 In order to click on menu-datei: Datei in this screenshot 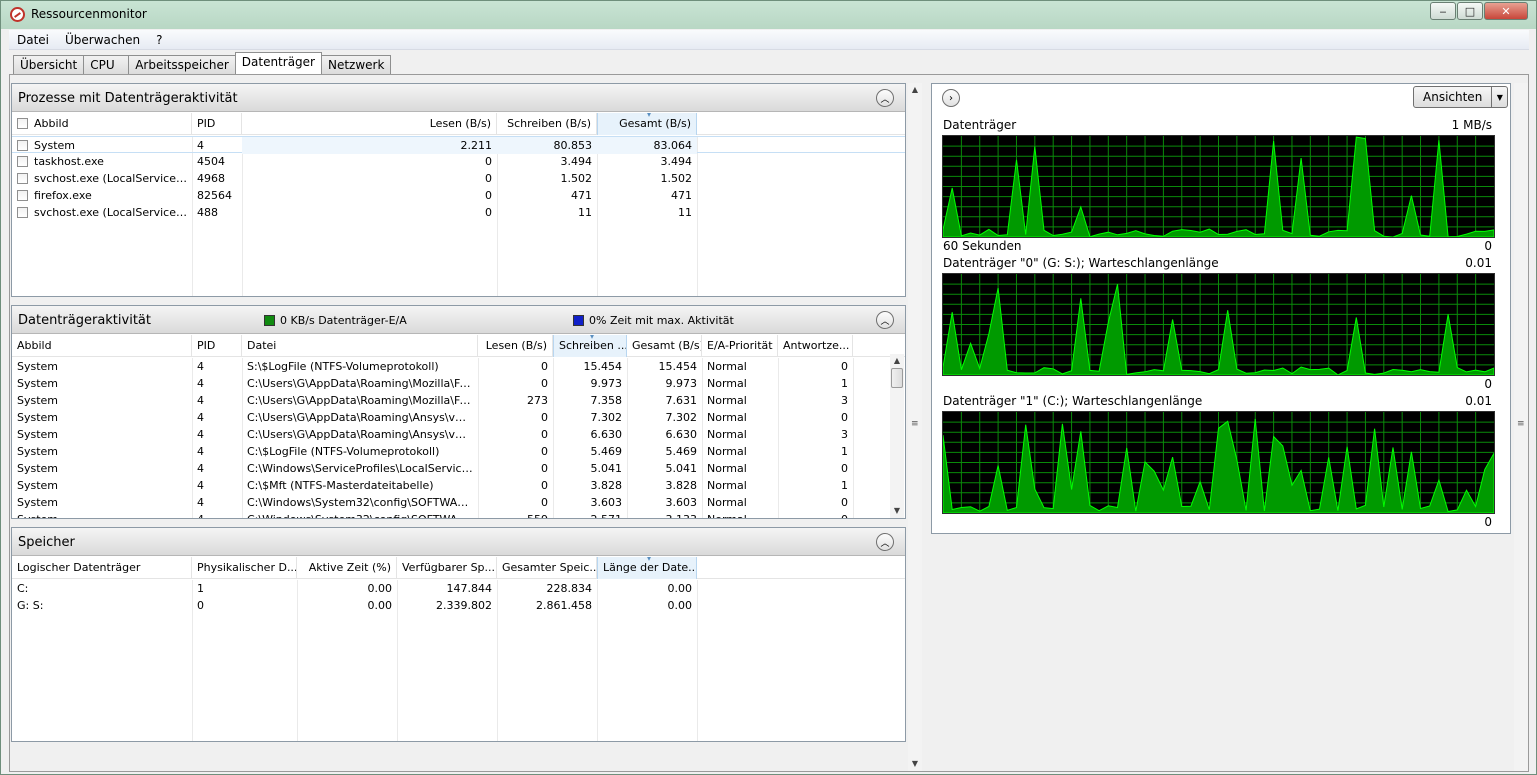, I will do `click(33, 40)`.